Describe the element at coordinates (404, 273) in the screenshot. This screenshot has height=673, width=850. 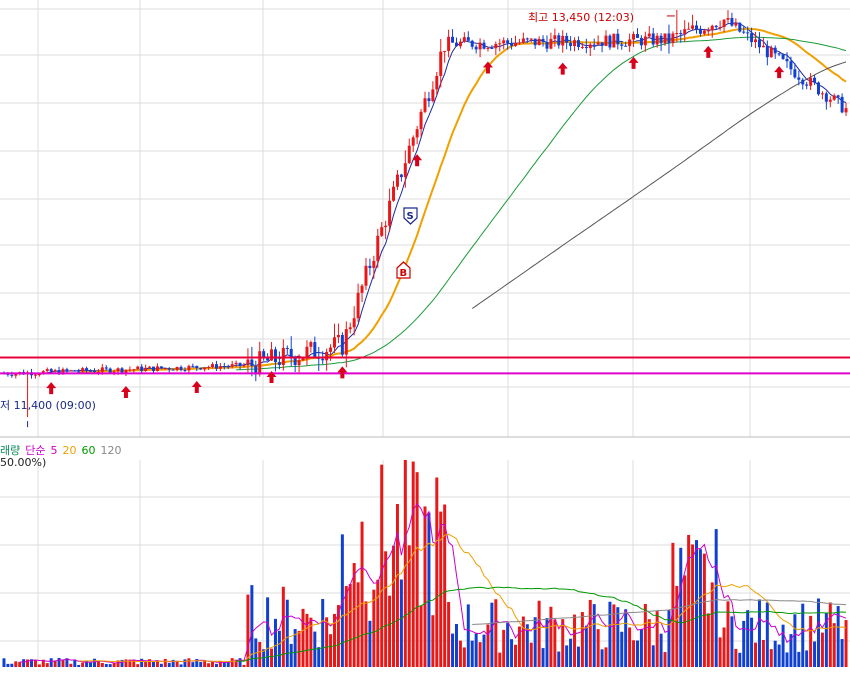
I see `buy-marker-label: B` at that location.